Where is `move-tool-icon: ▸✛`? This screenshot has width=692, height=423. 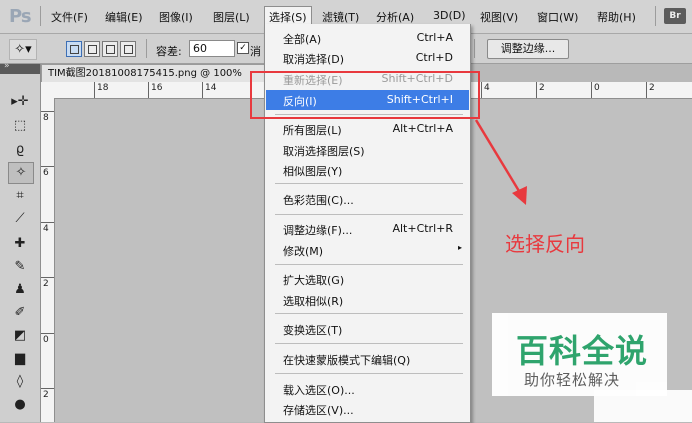
move-tool-icon: ▸✛ is located at coordinates (20, 102).